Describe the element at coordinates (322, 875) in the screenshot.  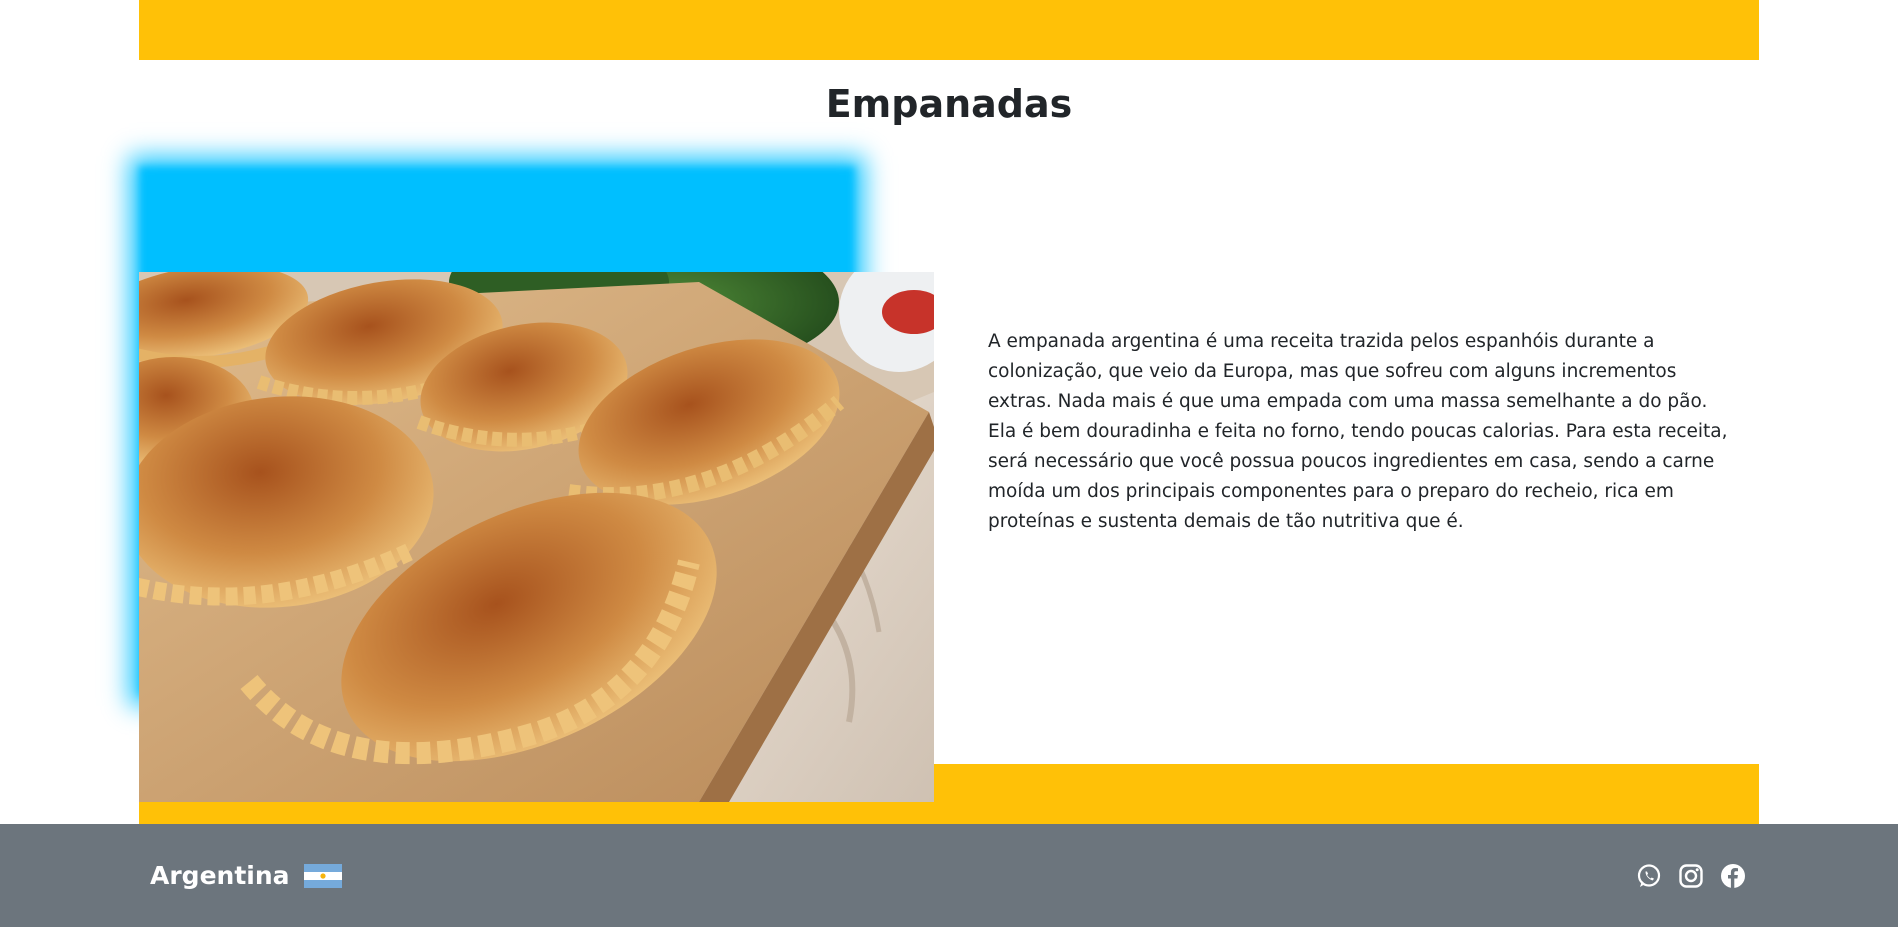
I see `argentina-flag-icon` at that location.